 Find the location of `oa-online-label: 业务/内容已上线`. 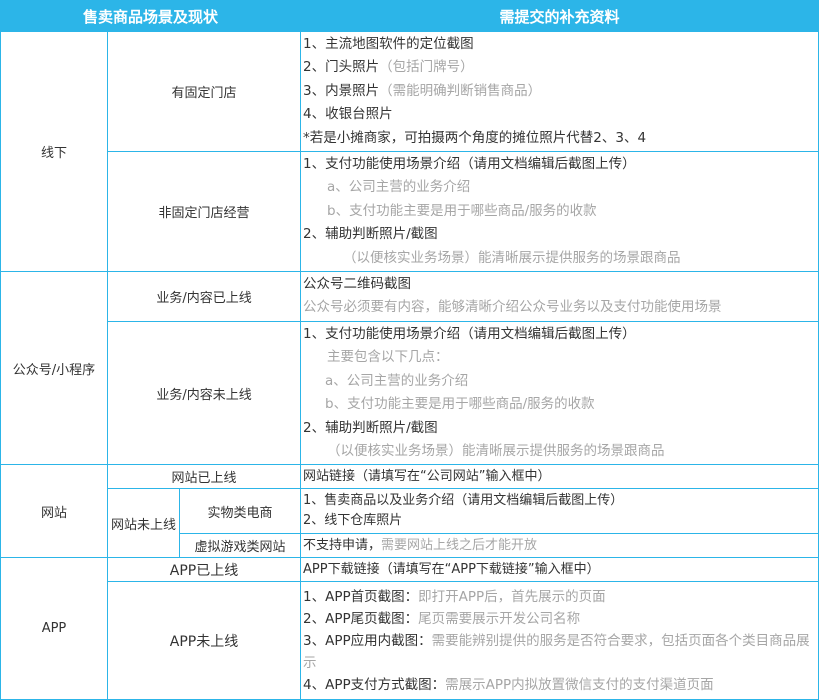

oa-online-label: 业务/内容已上线 is located at coordinates (204, 296).